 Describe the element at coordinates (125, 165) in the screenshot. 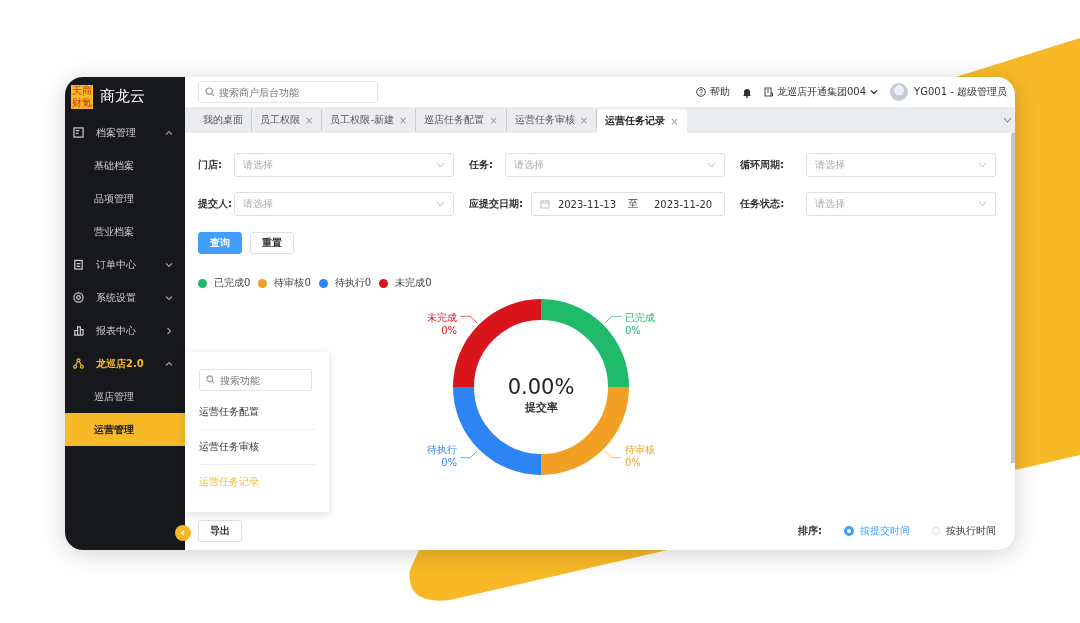

I see `sidebar-subitem: 基础档案` at that location.